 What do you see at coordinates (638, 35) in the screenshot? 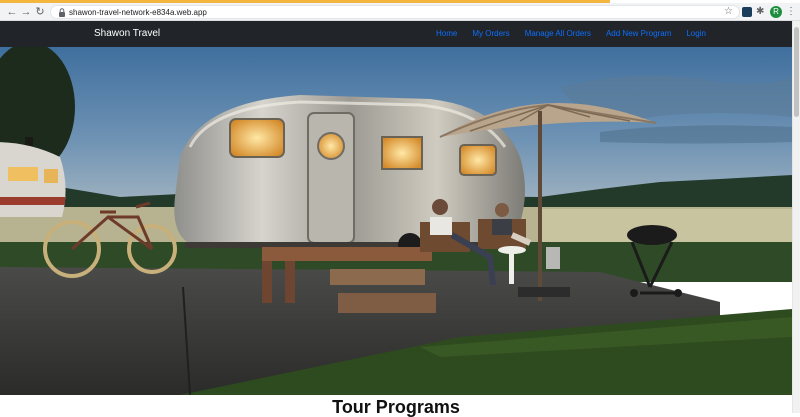
I see `nav-add-new-program: Add New Program` at bounding box center [638, 35].